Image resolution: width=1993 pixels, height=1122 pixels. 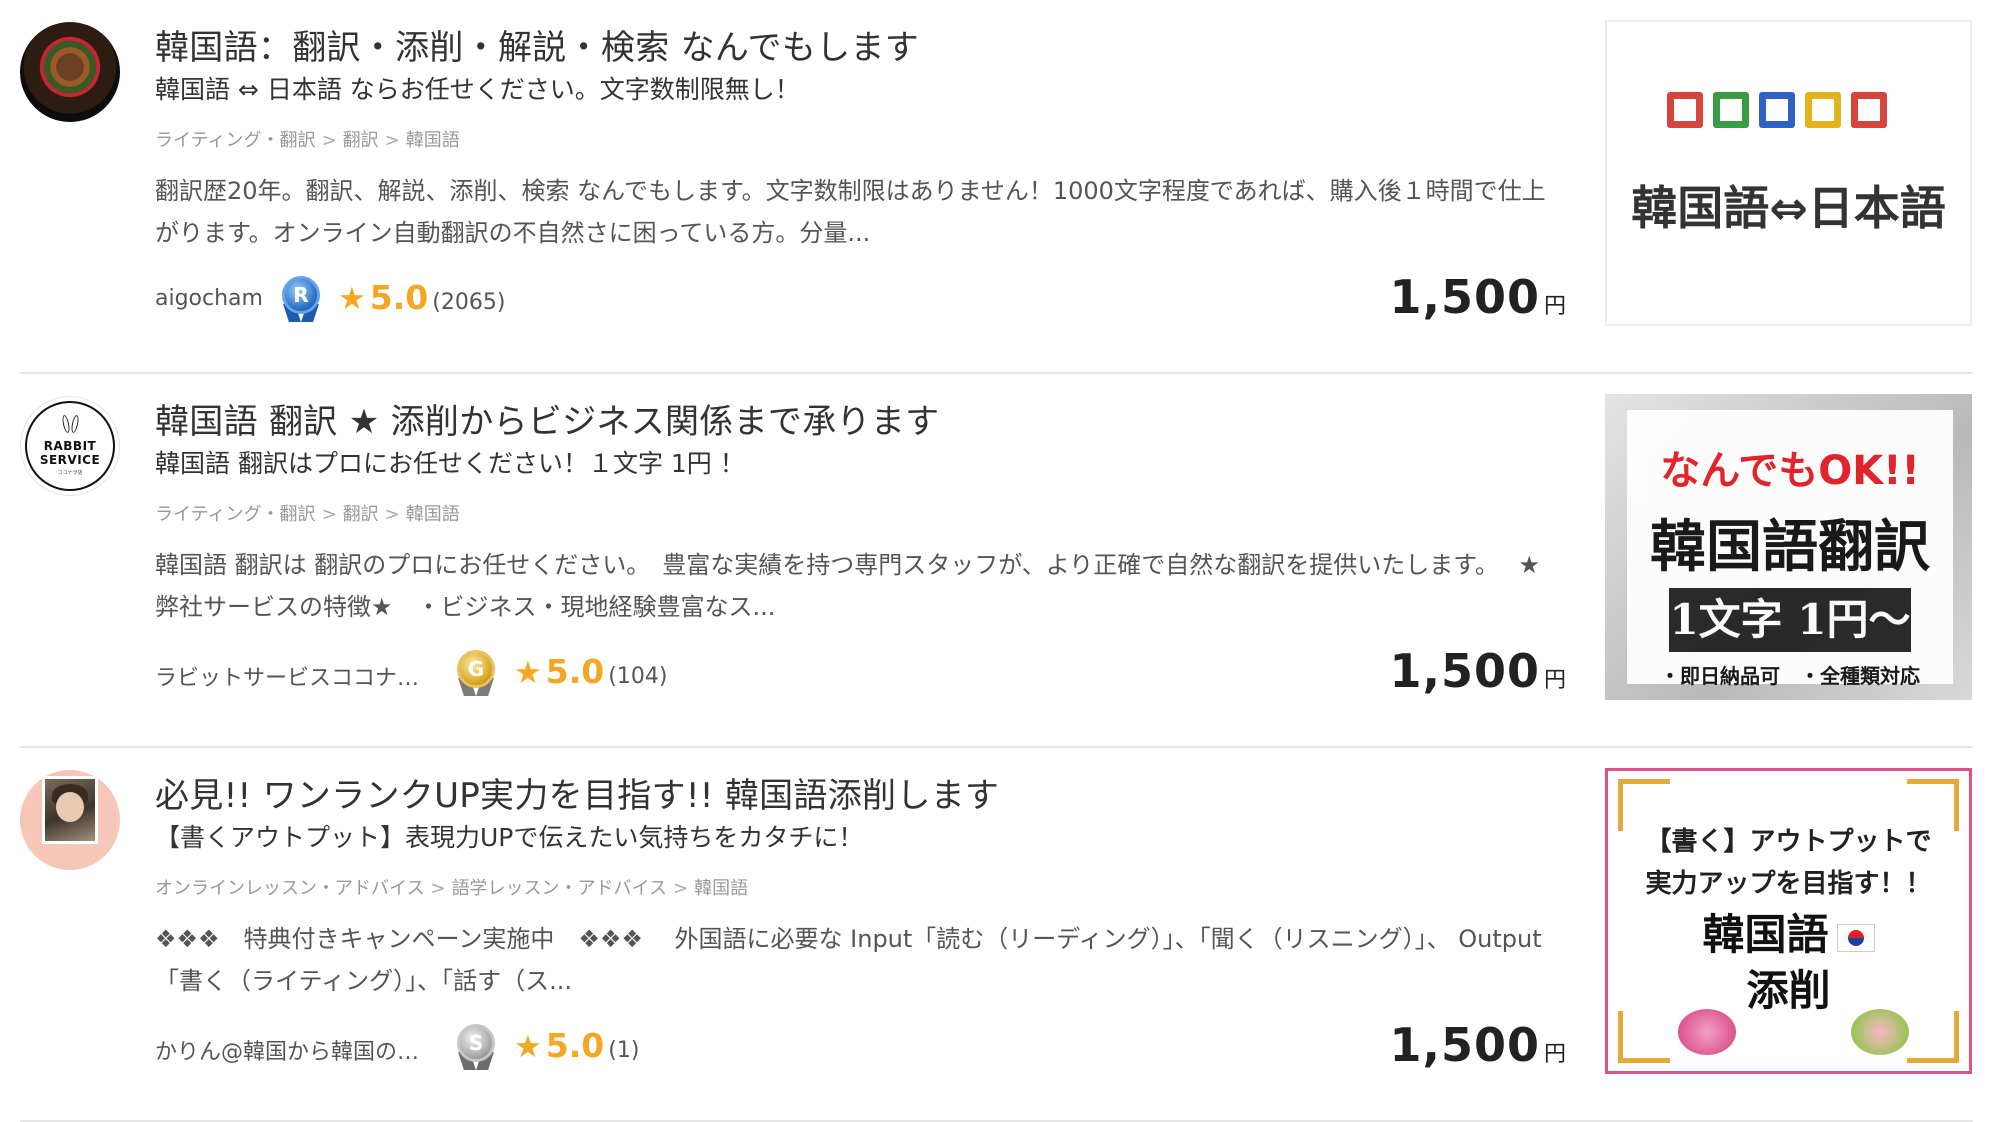 I want to click on review-count: (2065), so click(x=469, y=302).